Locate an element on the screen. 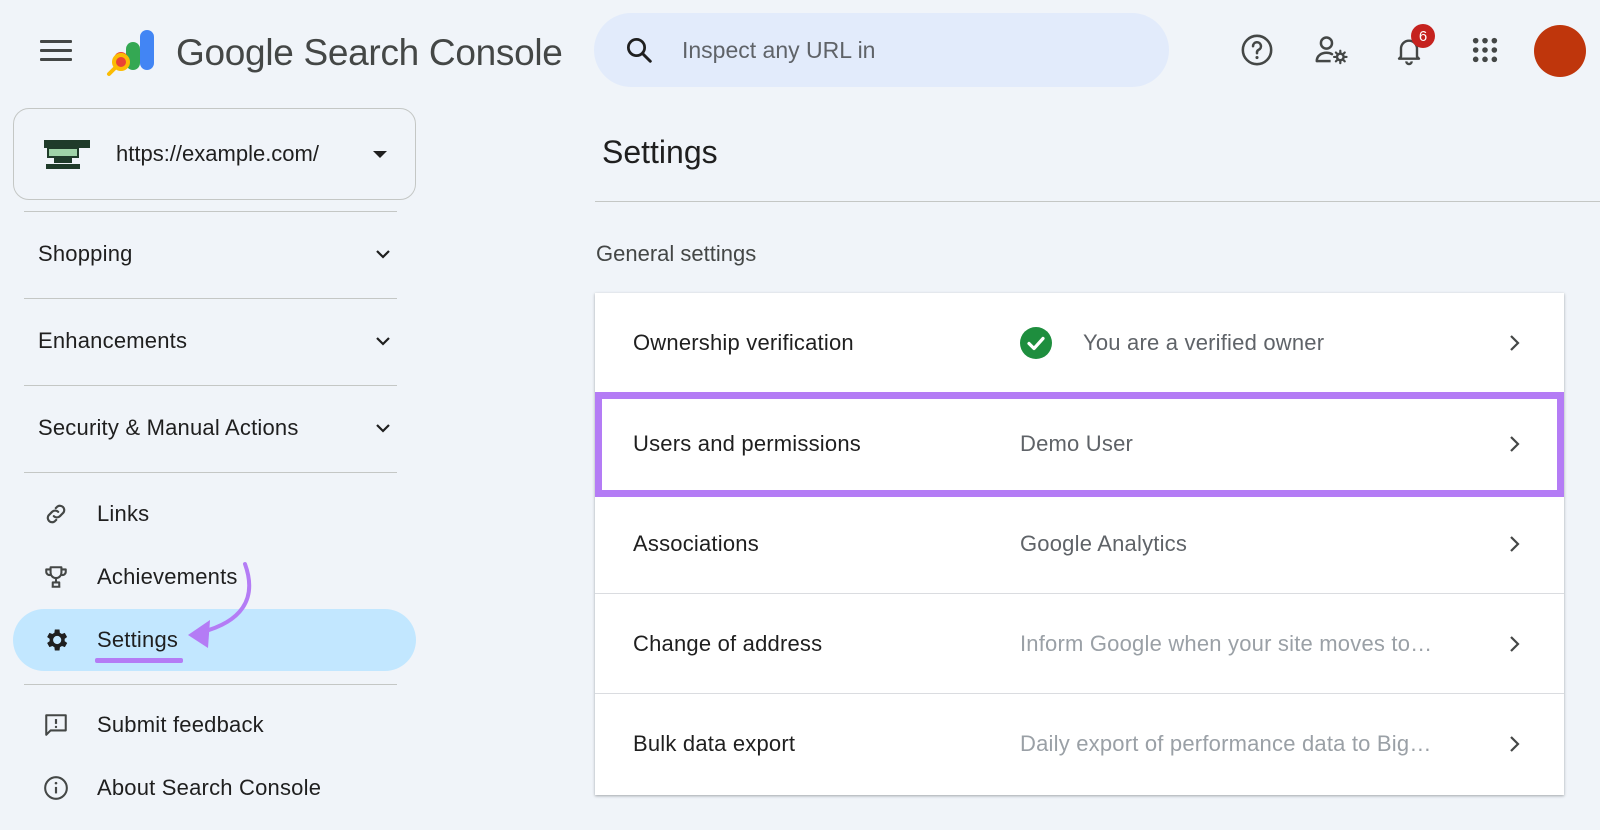  trophy-icon is located at coordinates (56, 577).